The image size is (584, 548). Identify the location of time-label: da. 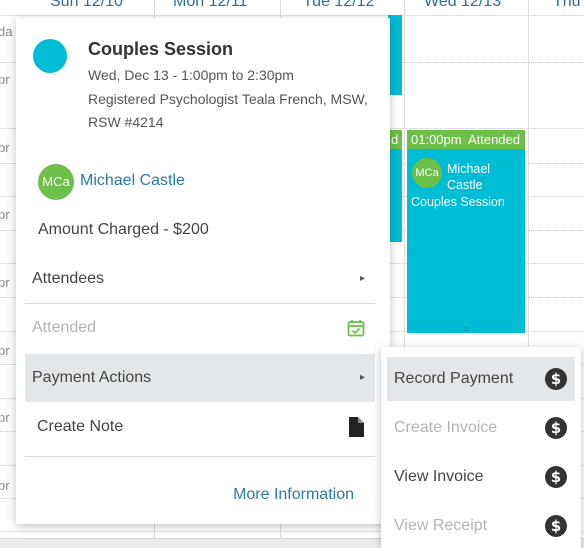
(6, 31).